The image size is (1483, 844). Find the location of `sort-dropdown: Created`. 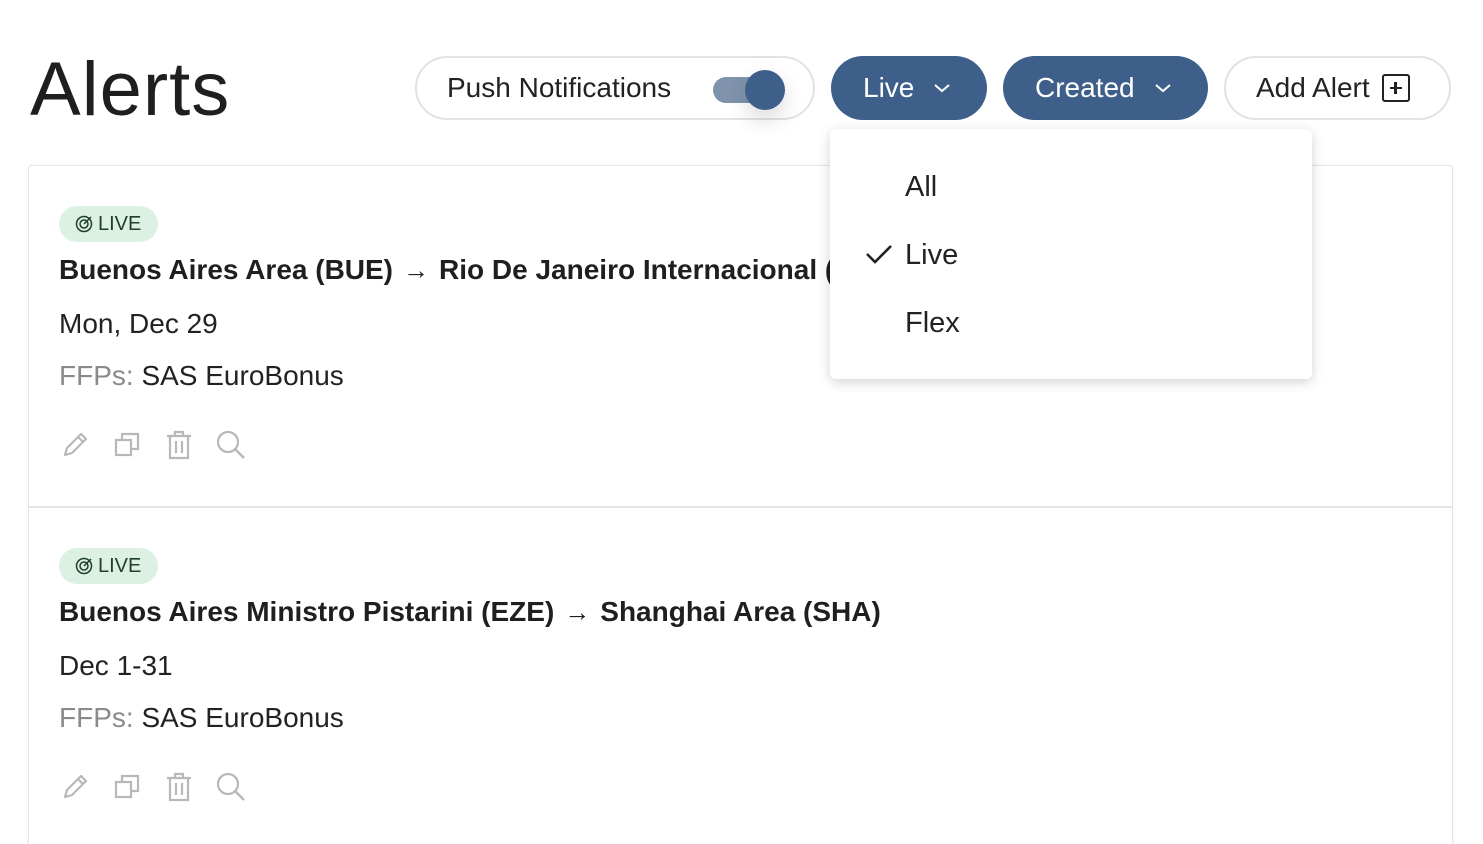

sort-dropdown: Created is located at coordinates (1105, 88).